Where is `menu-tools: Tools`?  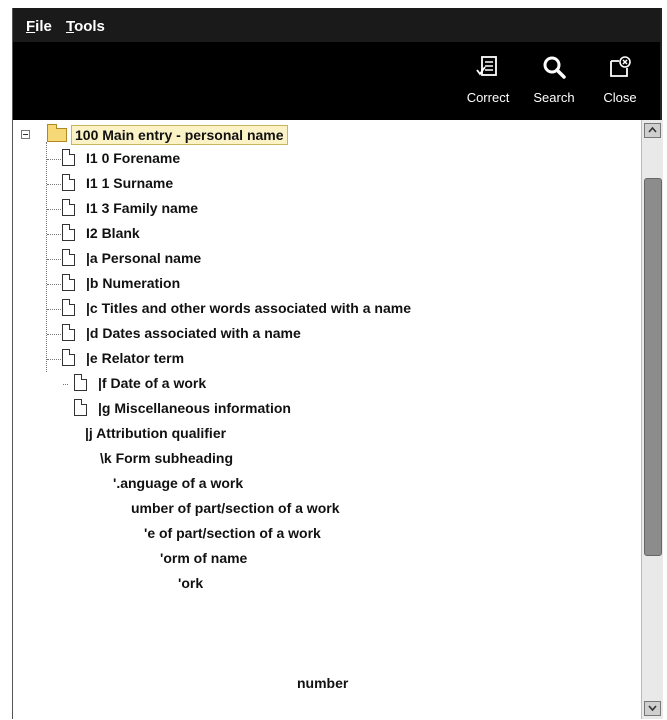 menu-tools: Tools is located at coordinates (85, 26).